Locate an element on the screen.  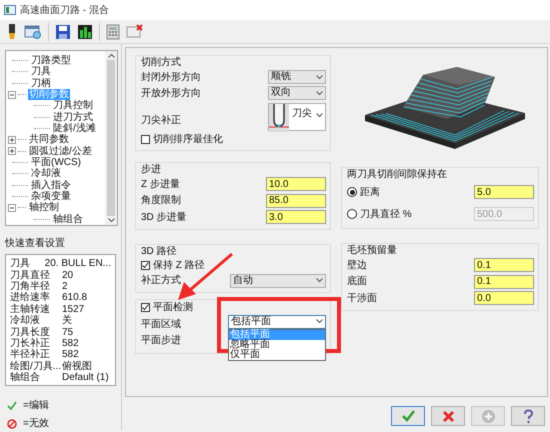
group-title: 毛坯预留量 is located at coordinates (372, 251).